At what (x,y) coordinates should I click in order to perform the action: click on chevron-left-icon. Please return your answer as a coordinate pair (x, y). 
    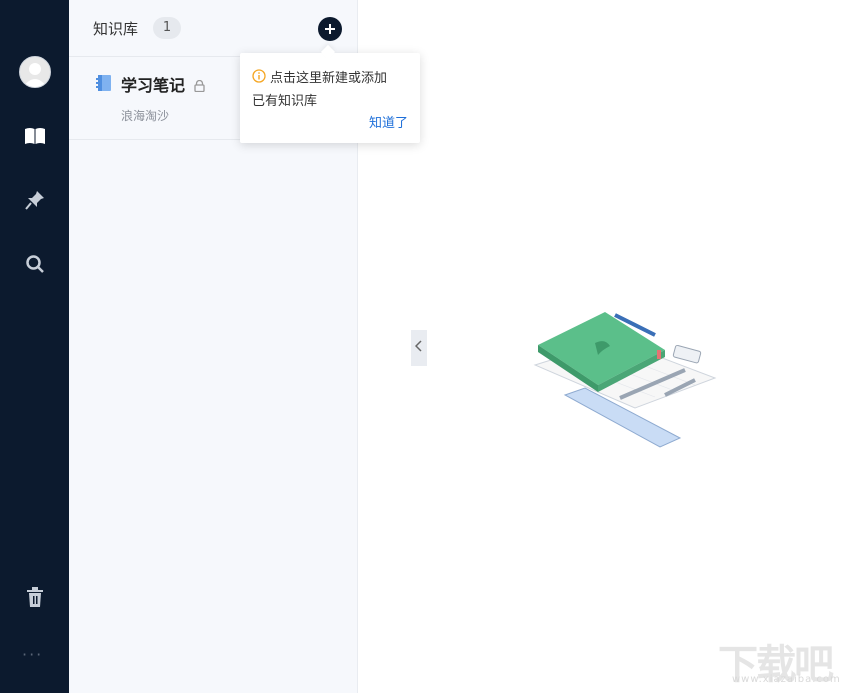
    Looking at the image, I should click on (418, 348).